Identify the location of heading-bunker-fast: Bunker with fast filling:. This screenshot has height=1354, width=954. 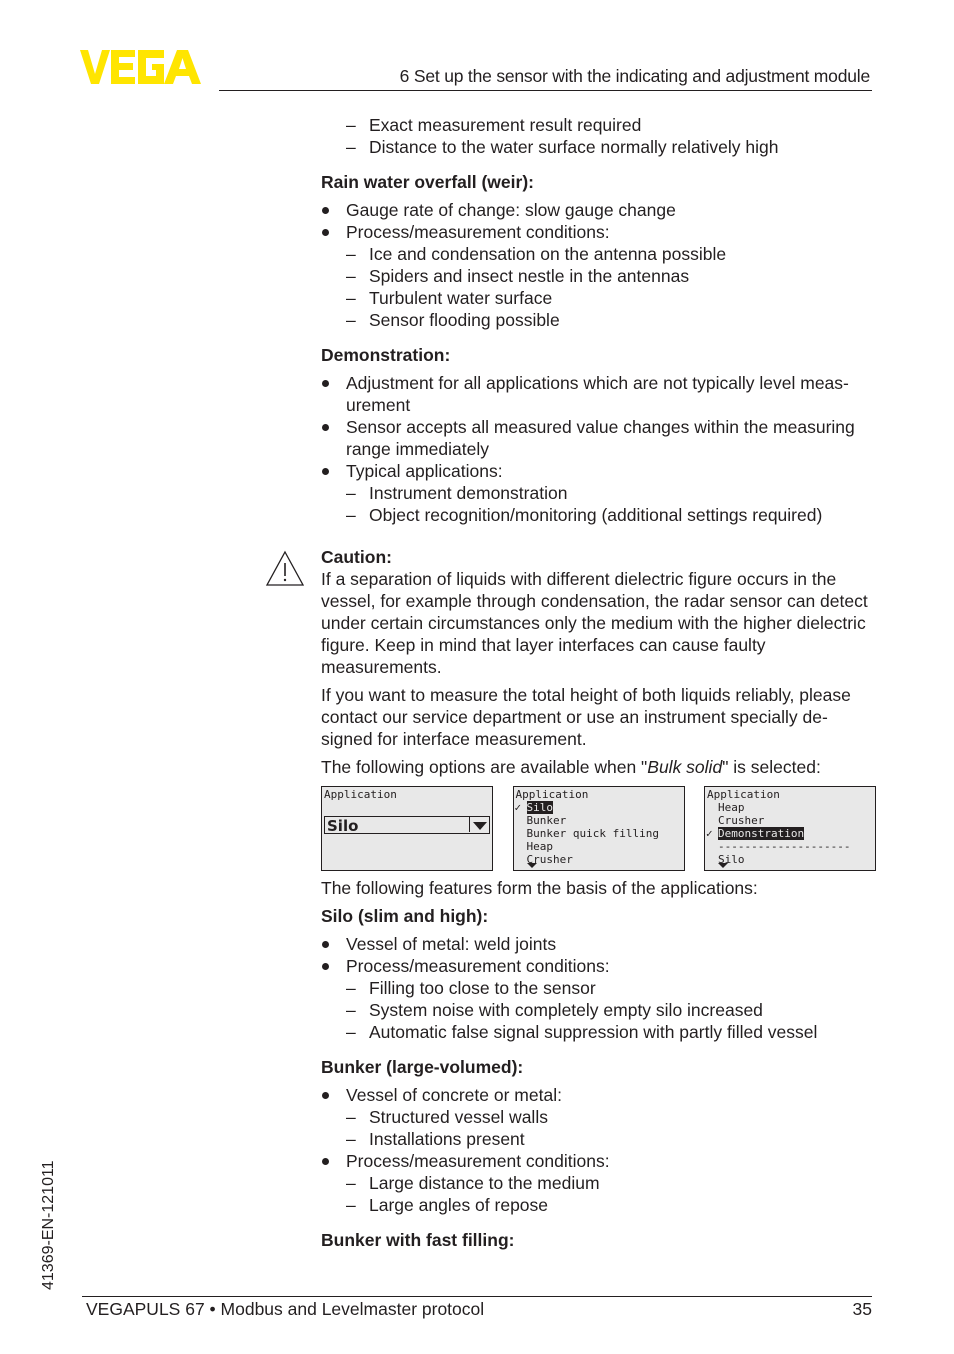
(418, 1240).